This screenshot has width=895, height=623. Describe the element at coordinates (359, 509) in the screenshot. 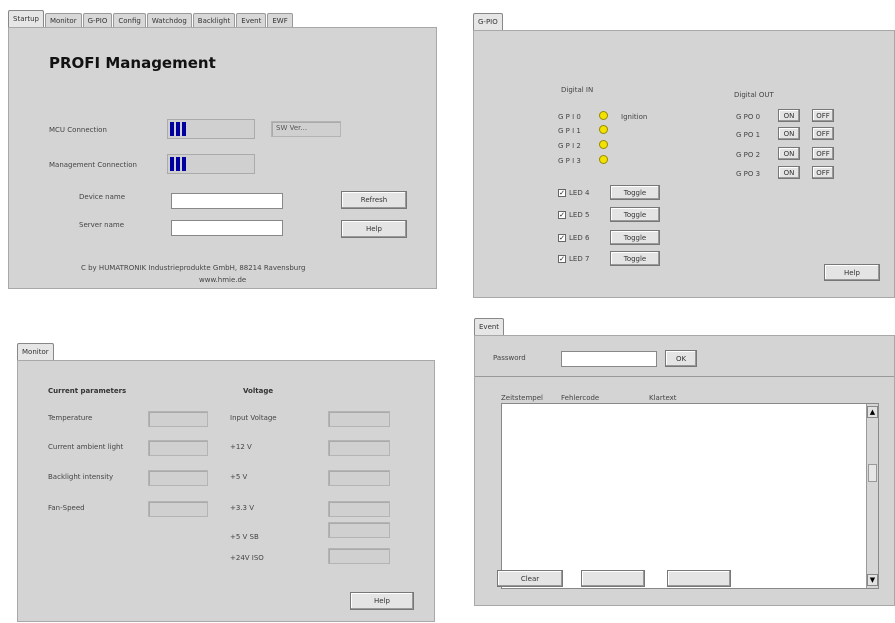

I see `voltage-3v3-value` at that location.